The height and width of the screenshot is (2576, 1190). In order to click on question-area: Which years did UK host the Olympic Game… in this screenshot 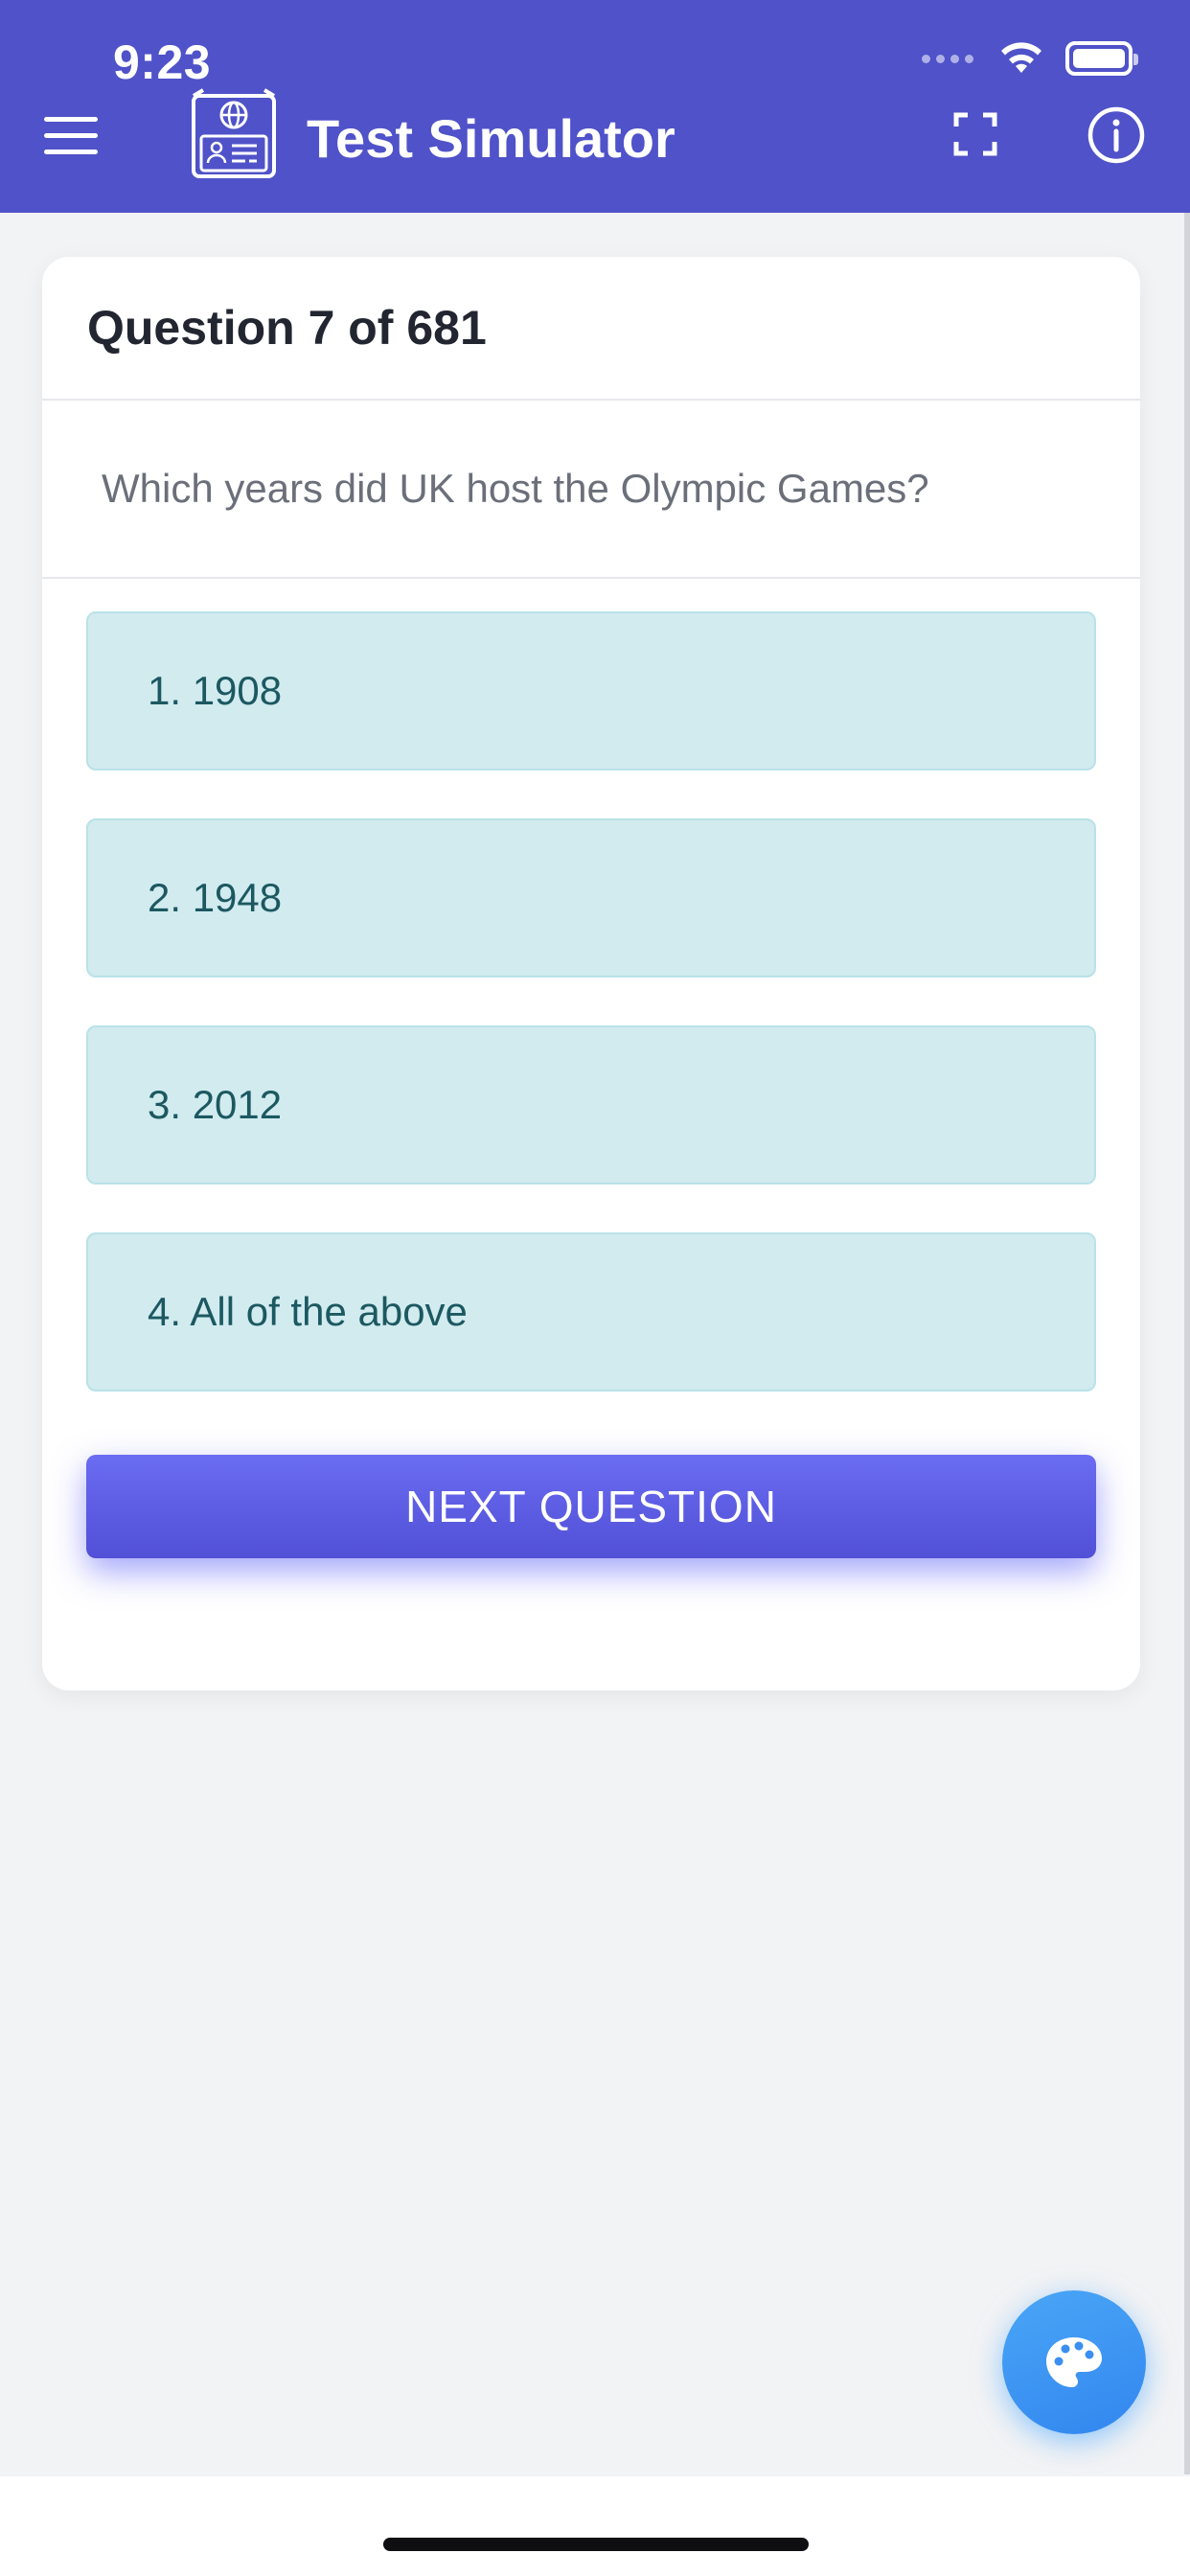, I will do `click(591, 490)`.